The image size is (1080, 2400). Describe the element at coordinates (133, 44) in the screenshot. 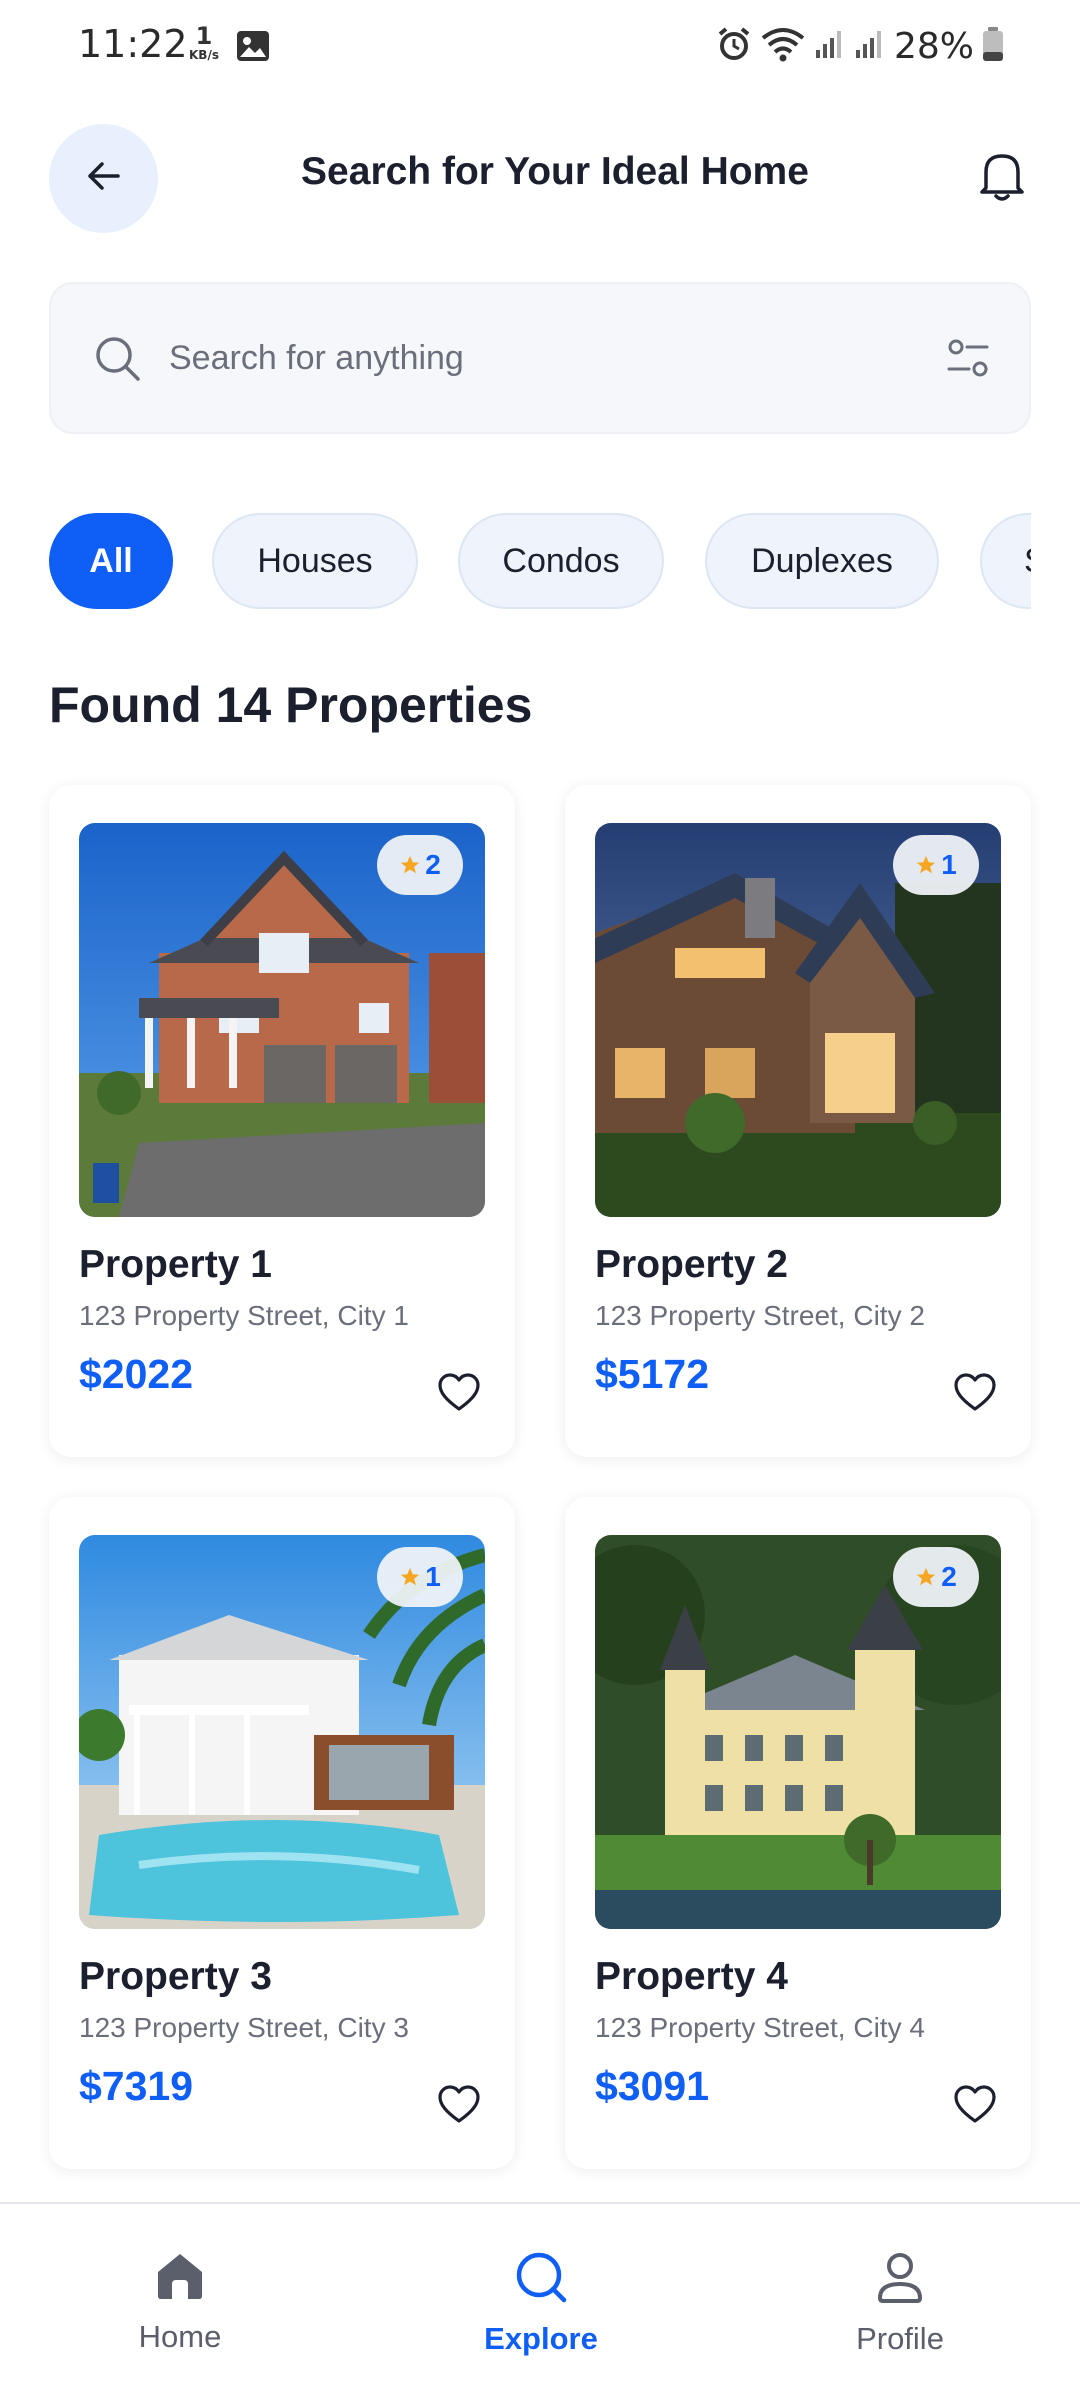

I see `status-time: 11:22` at that location.